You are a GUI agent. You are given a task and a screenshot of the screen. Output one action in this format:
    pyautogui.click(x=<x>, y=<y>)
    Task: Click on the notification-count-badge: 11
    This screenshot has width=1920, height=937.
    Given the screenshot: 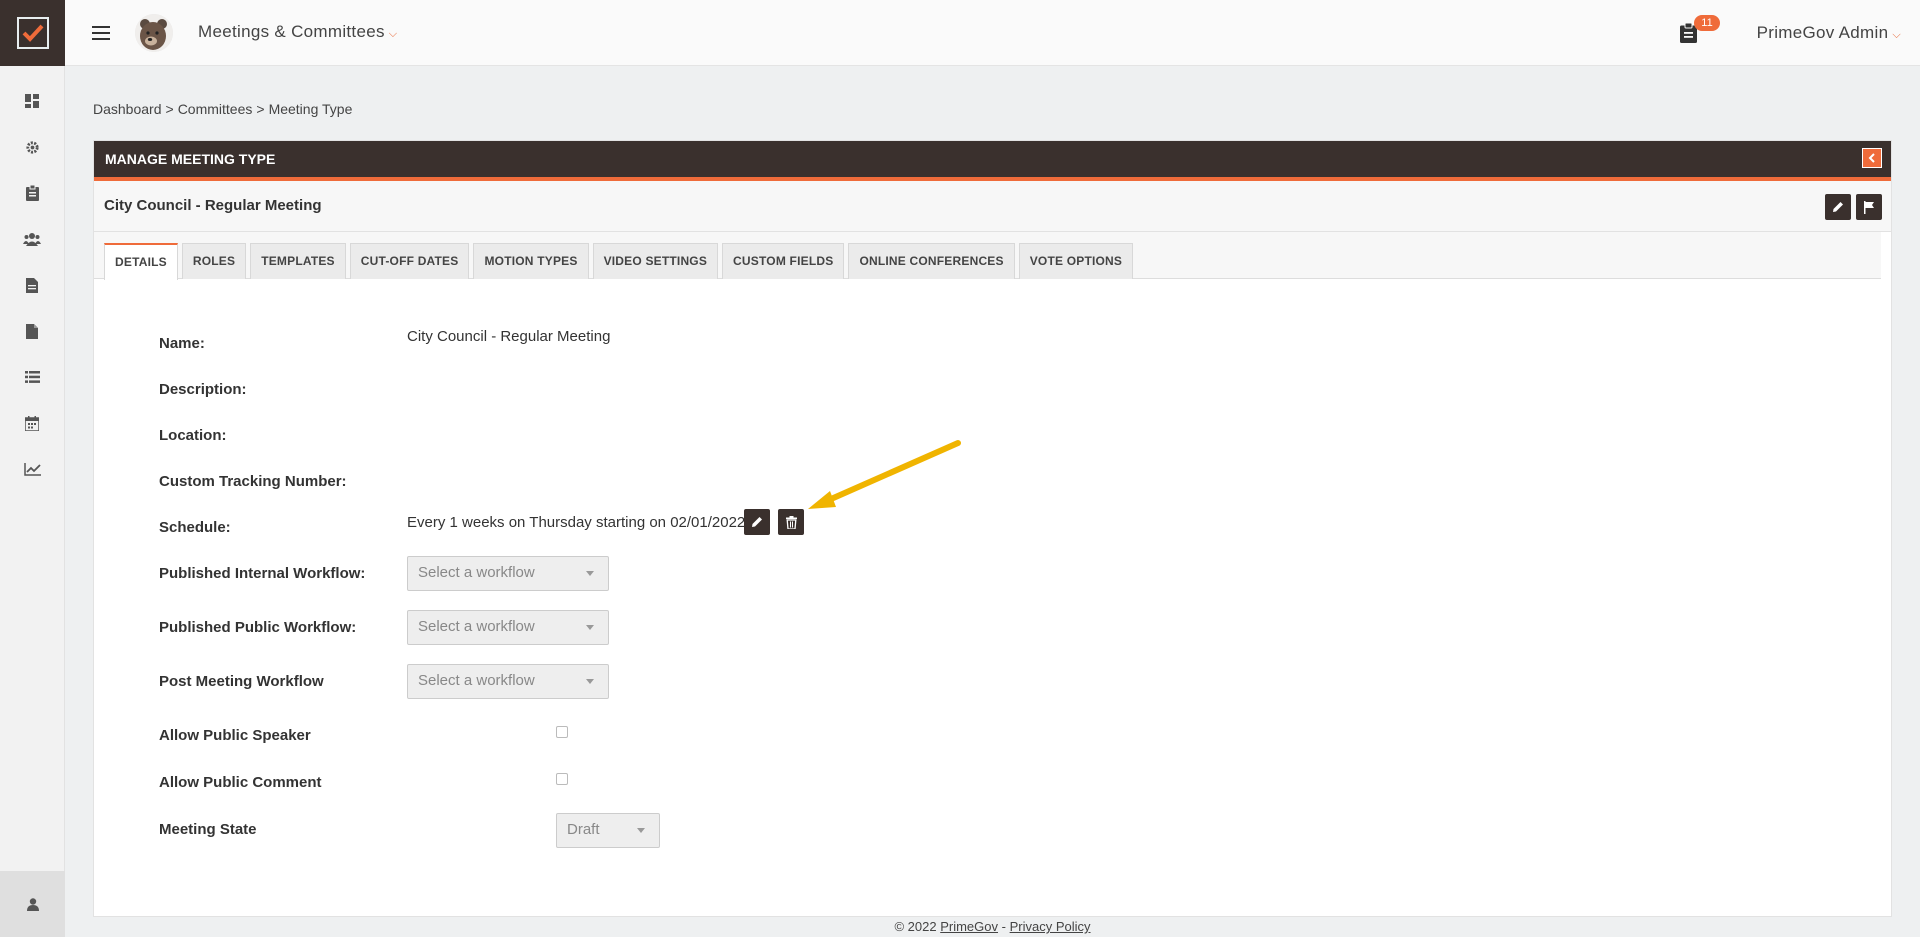 What is the action you would take?
    pyautogui.click(x=1707, y=23)
    